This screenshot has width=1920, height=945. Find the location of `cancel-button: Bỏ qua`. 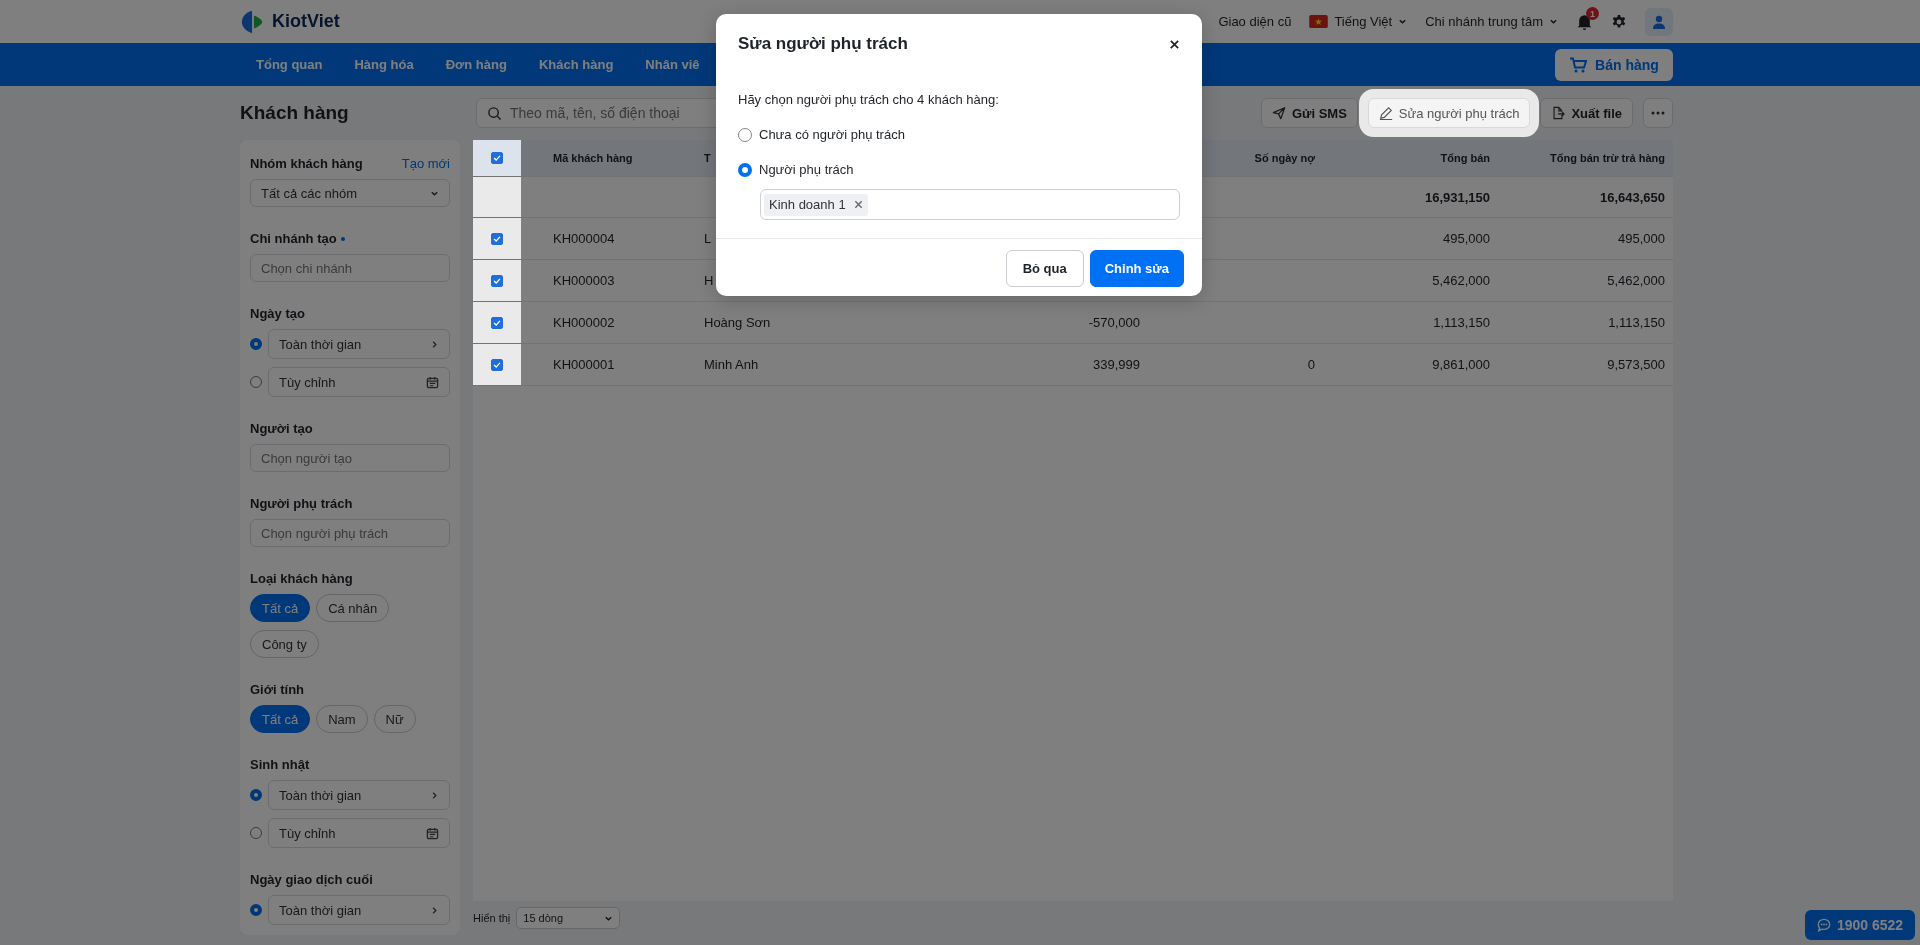

cancel-button: Bỏ qua is located at coordinates (1044, 268).